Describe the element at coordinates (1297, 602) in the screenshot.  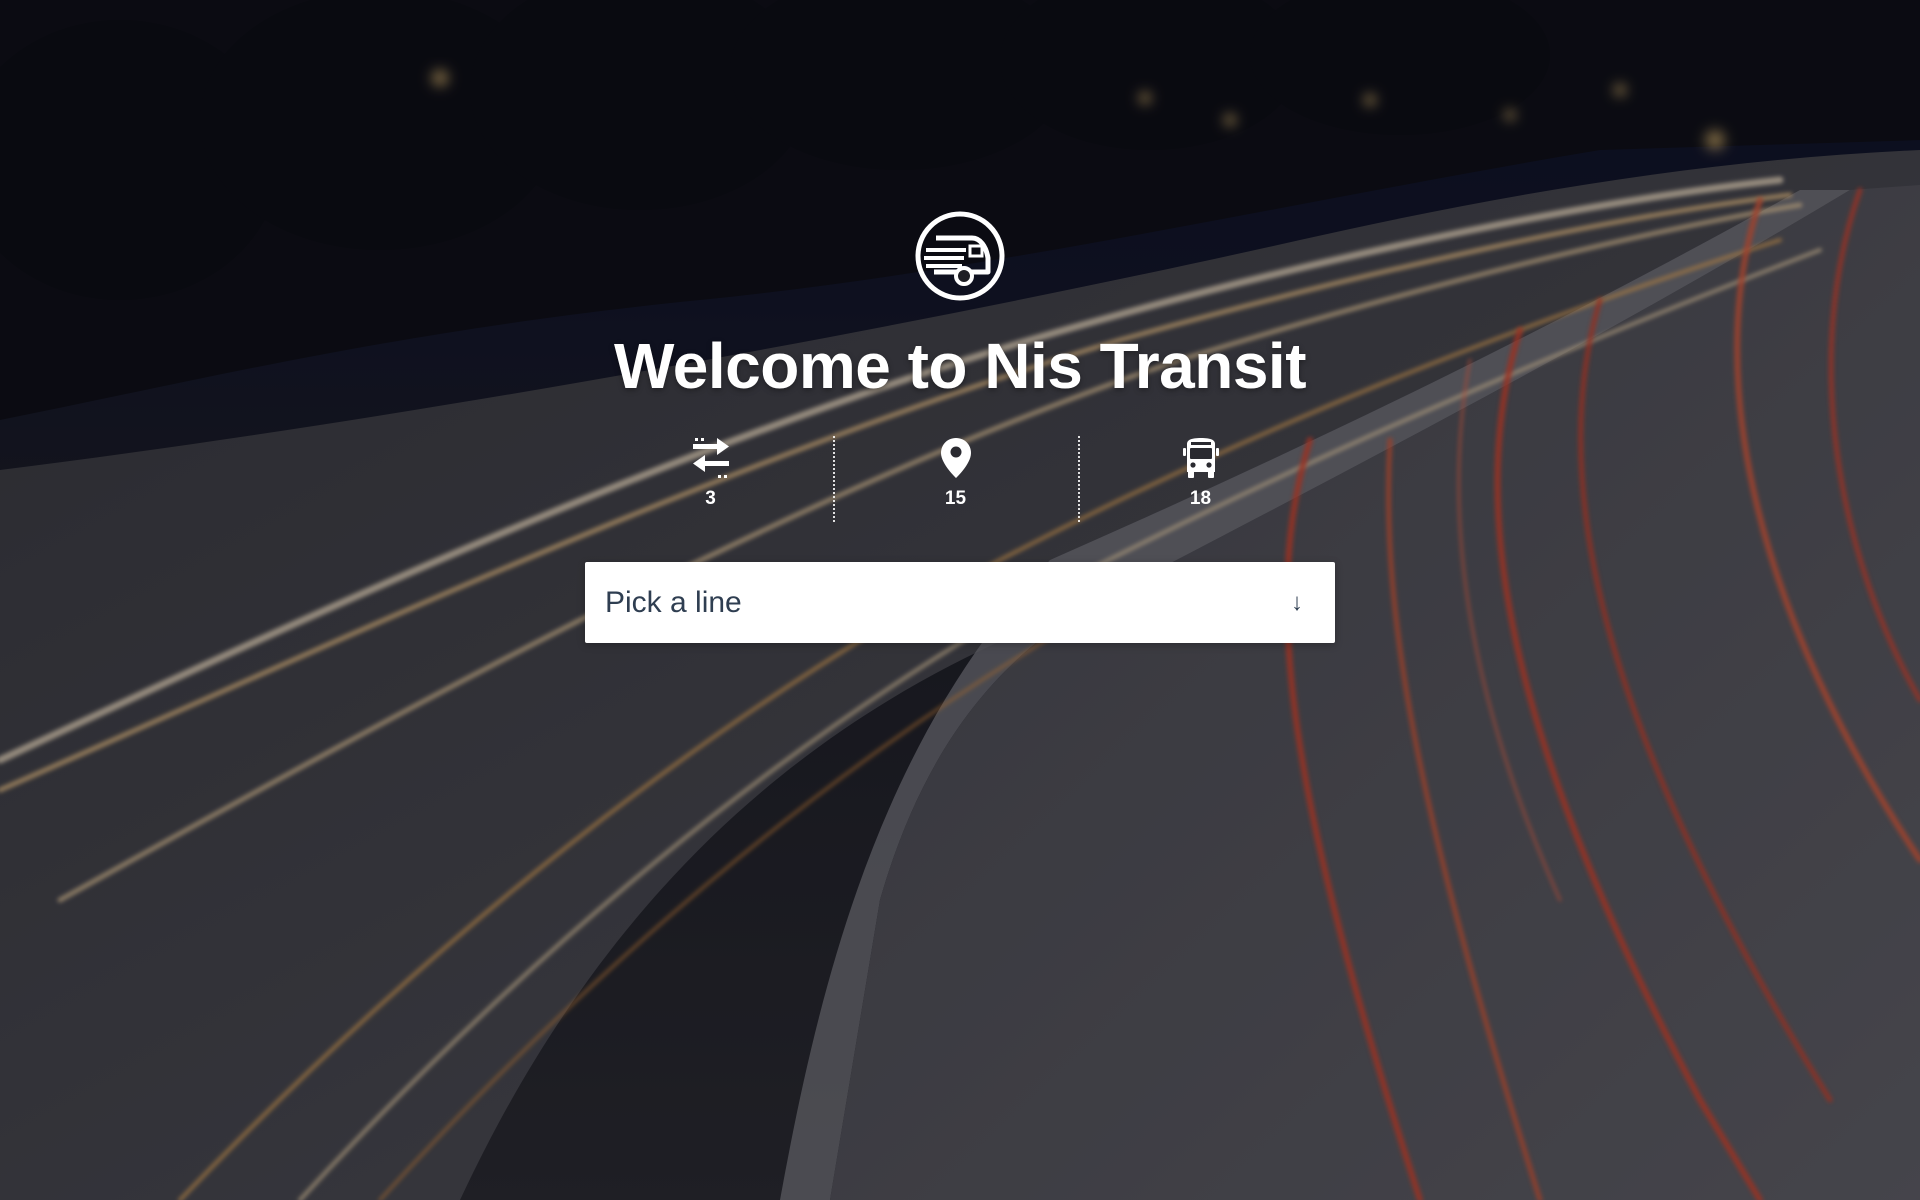
I see `arrow-down-icon: ↓` at that location.